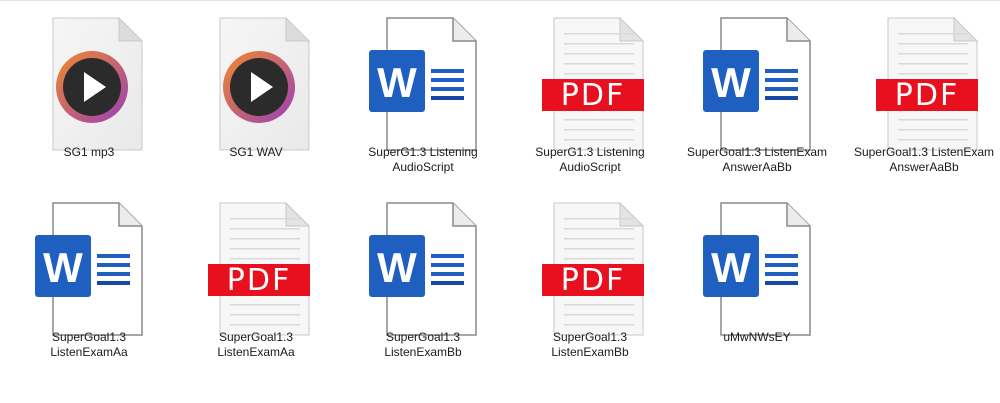  I want to click on file-item: W SuperGoal1.3 ListenExam AnswerAaBb, so click(757, 90).